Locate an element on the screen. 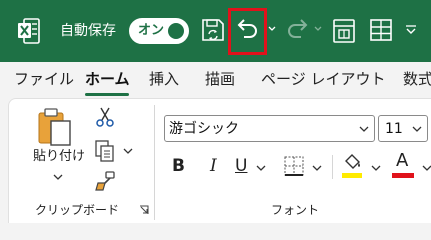 This screenshot has width=431, height=240. dialog-launcher-icon is located at coordinates (144, 210).